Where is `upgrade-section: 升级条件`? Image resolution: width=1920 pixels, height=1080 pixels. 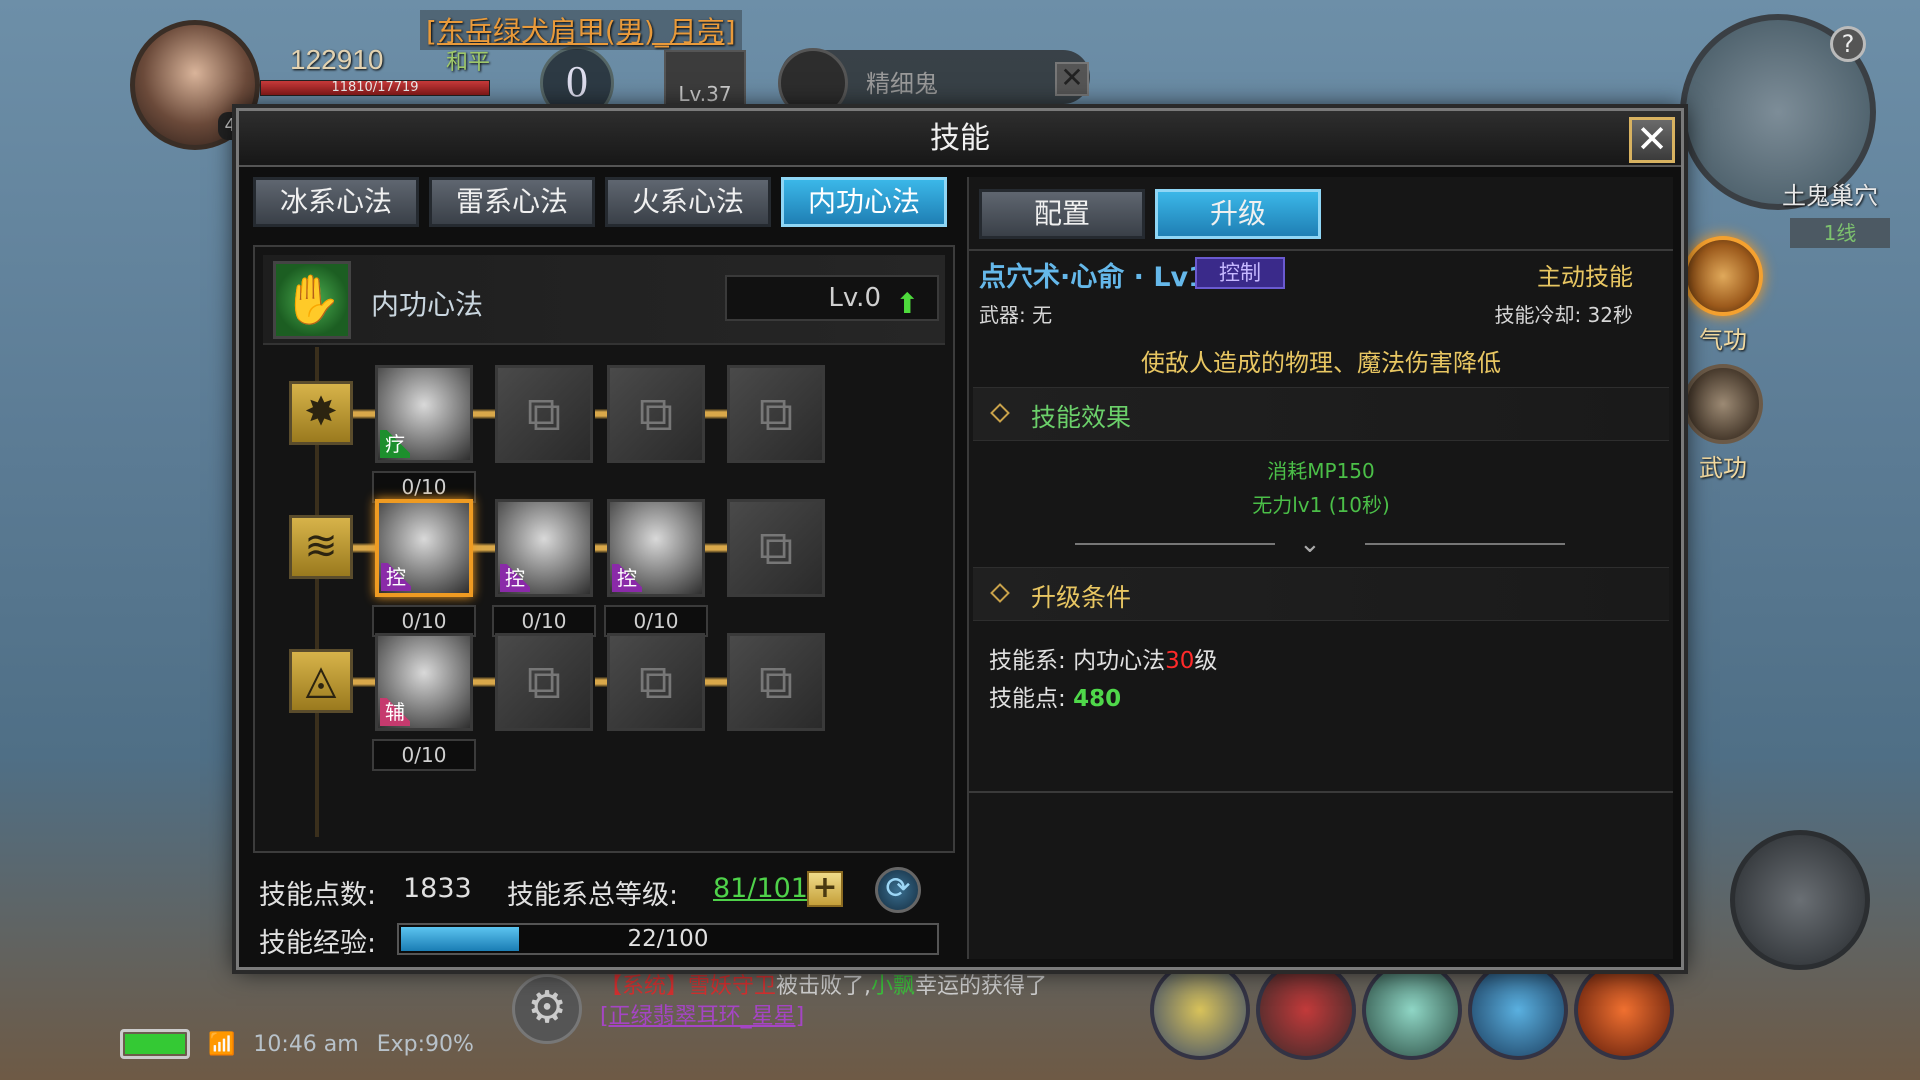 upgrade-section: 升级条件 is located at coordinates (1321, 594).